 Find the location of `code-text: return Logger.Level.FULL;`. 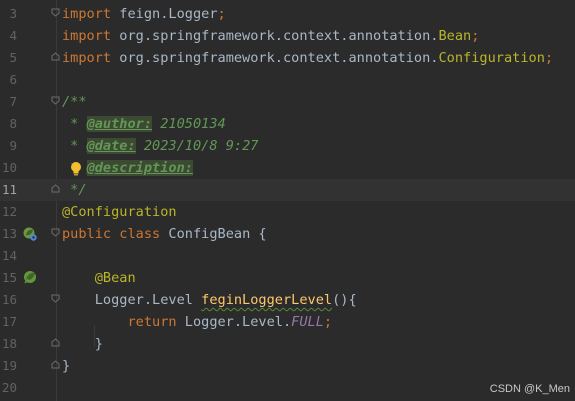

code-text: return Logger.Level.FULL; is located at coordinates (197, 322).